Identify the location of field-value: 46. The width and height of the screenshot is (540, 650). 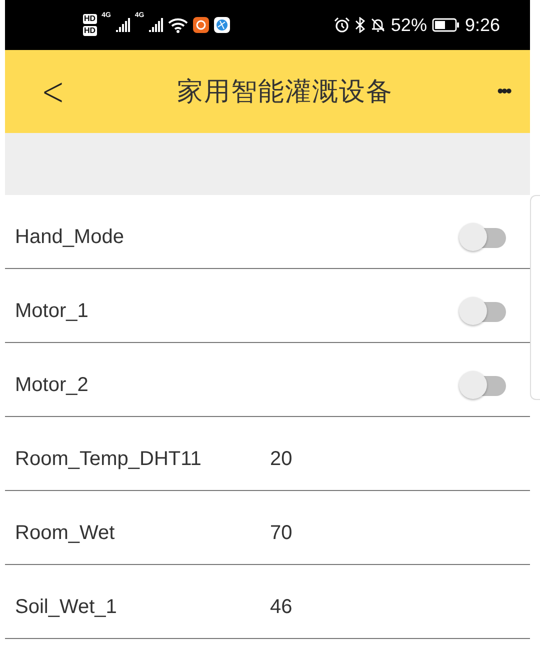
(281, 607).